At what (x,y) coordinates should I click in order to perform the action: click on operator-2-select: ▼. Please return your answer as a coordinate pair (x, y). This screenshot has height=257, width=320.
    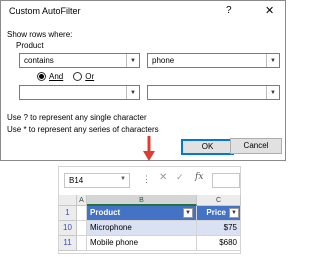
    Looking at the image, I should click on (79, 92).